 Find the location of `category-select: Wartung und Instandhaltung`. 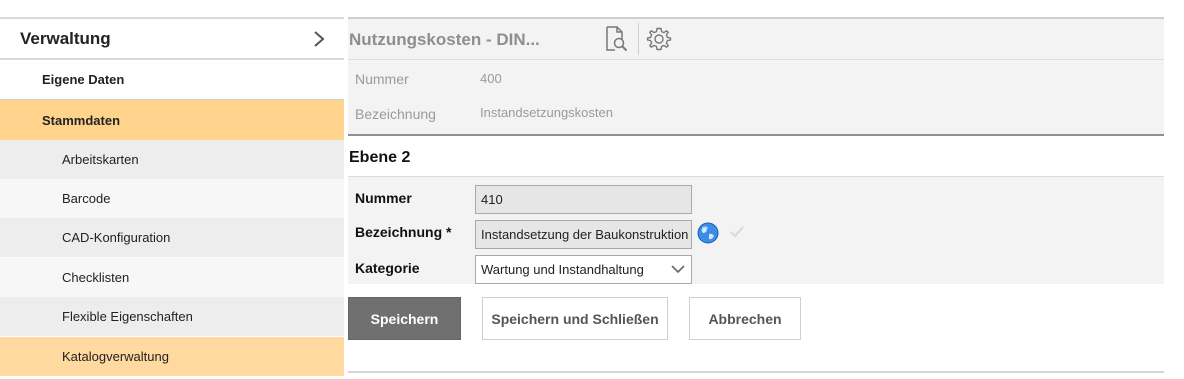

category-select: Wartung und Instandhaltung is located at coordinates (583, 269).